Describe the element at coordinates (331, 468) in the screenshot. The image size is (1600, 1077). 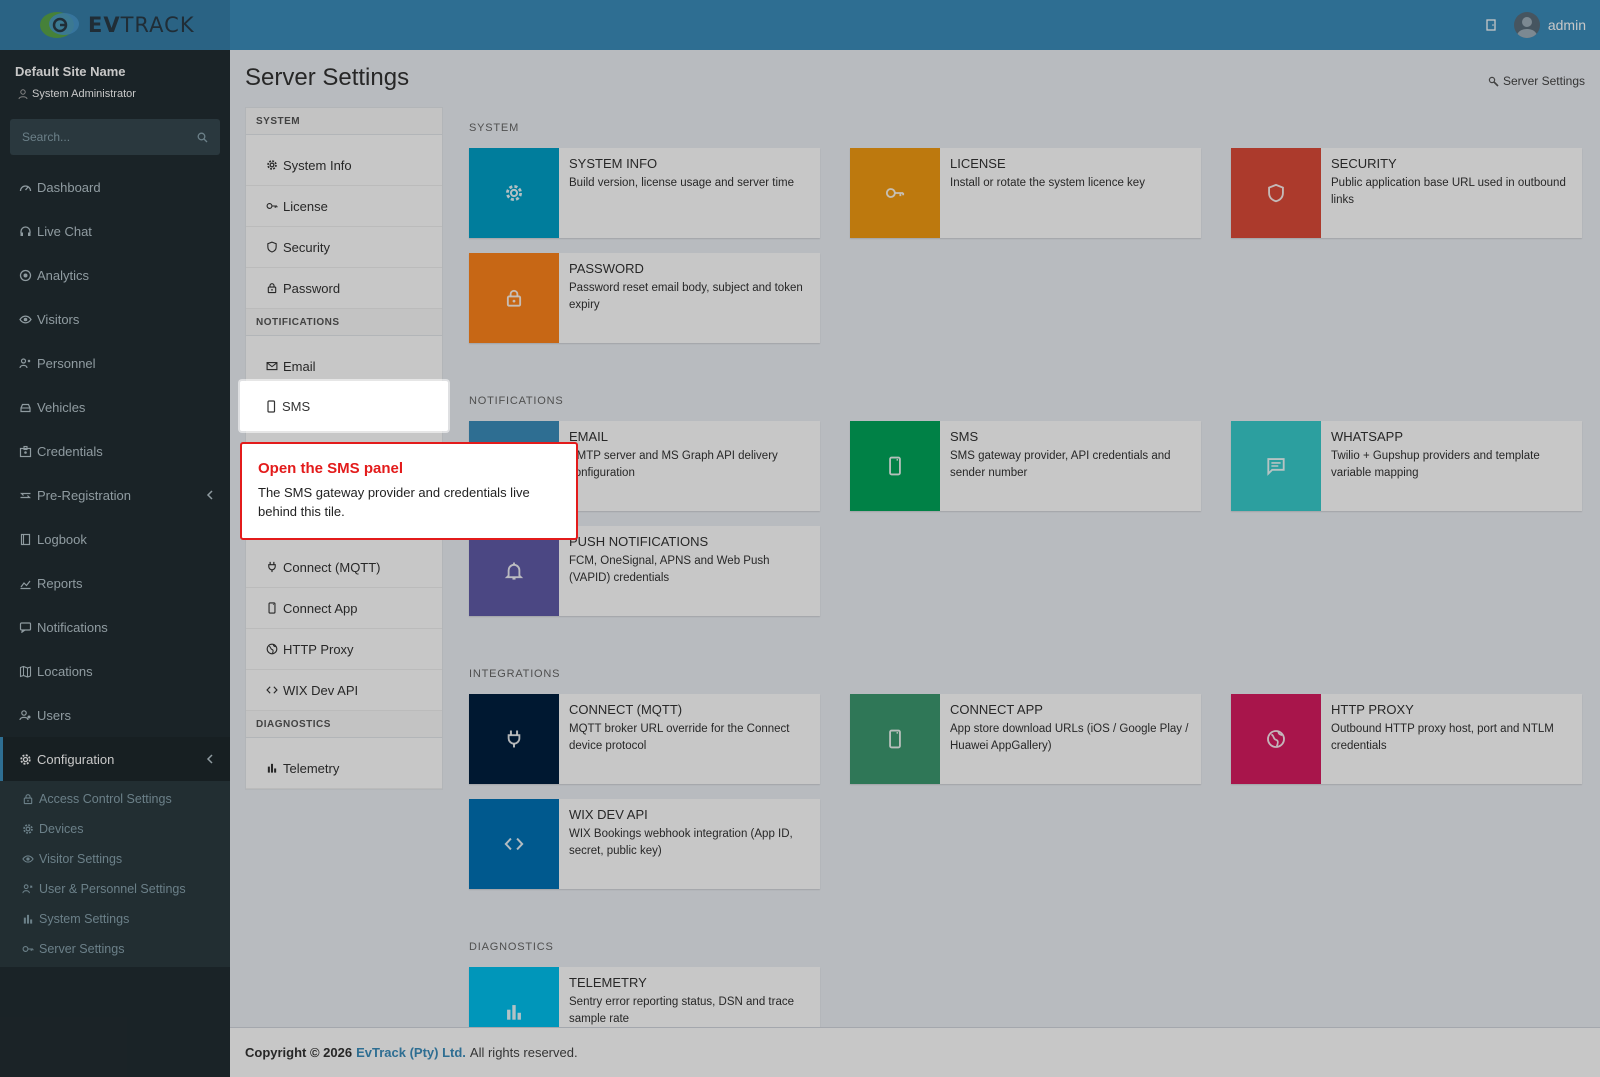
I see `tour-title: Open the SMS panel` at that location.